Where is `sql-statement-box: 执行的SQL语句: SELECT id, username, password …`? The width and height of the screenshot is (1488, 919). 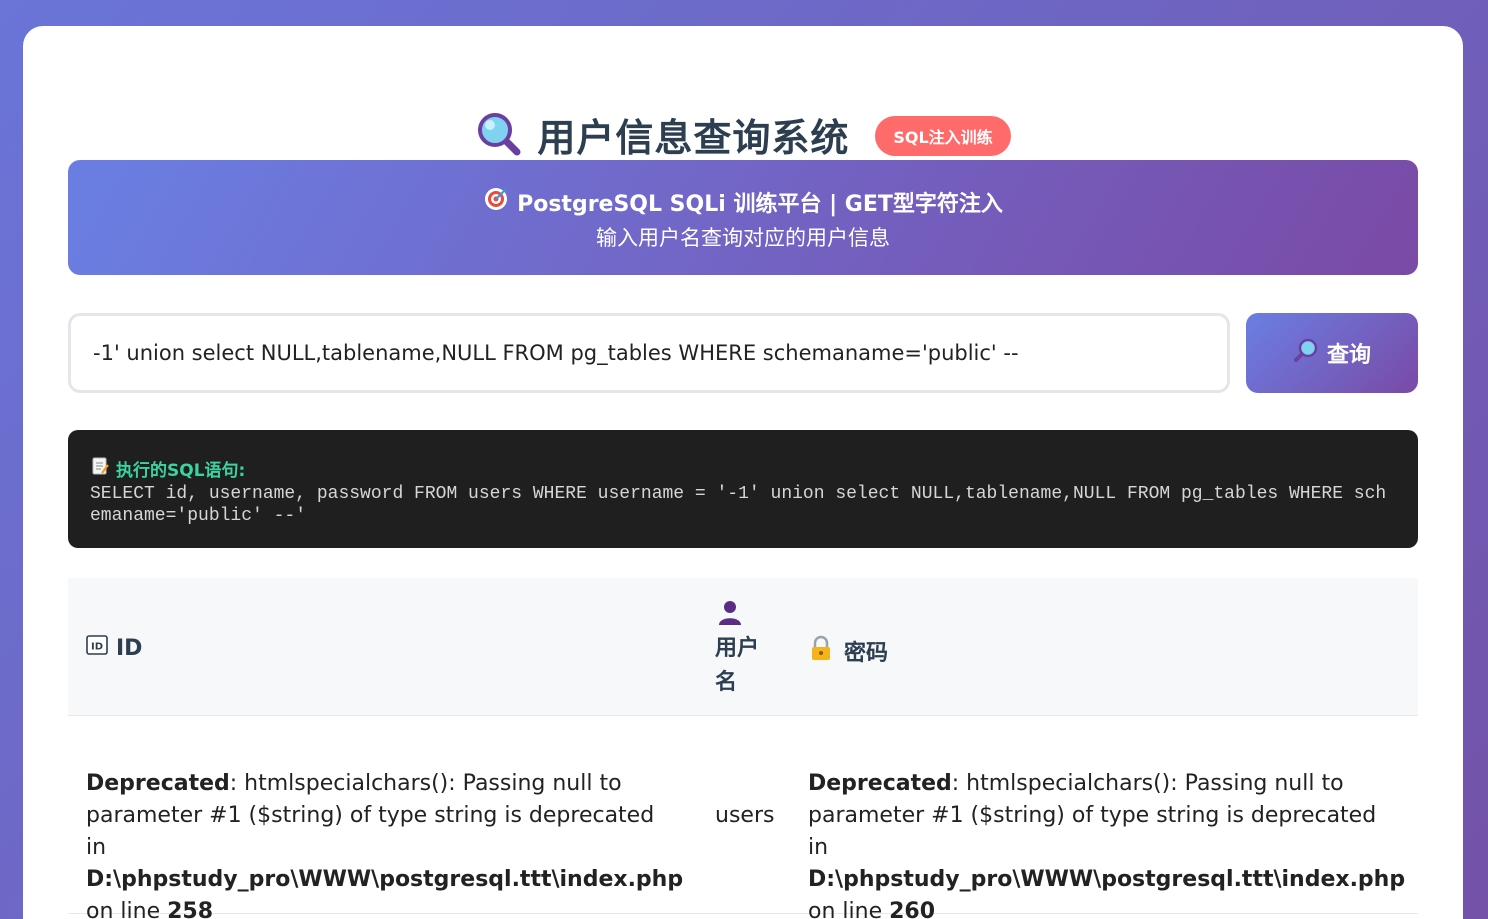 sql-statement-box: 执行的SQL语句: SELECT id, username, password … is located at coordinates (743, 489).